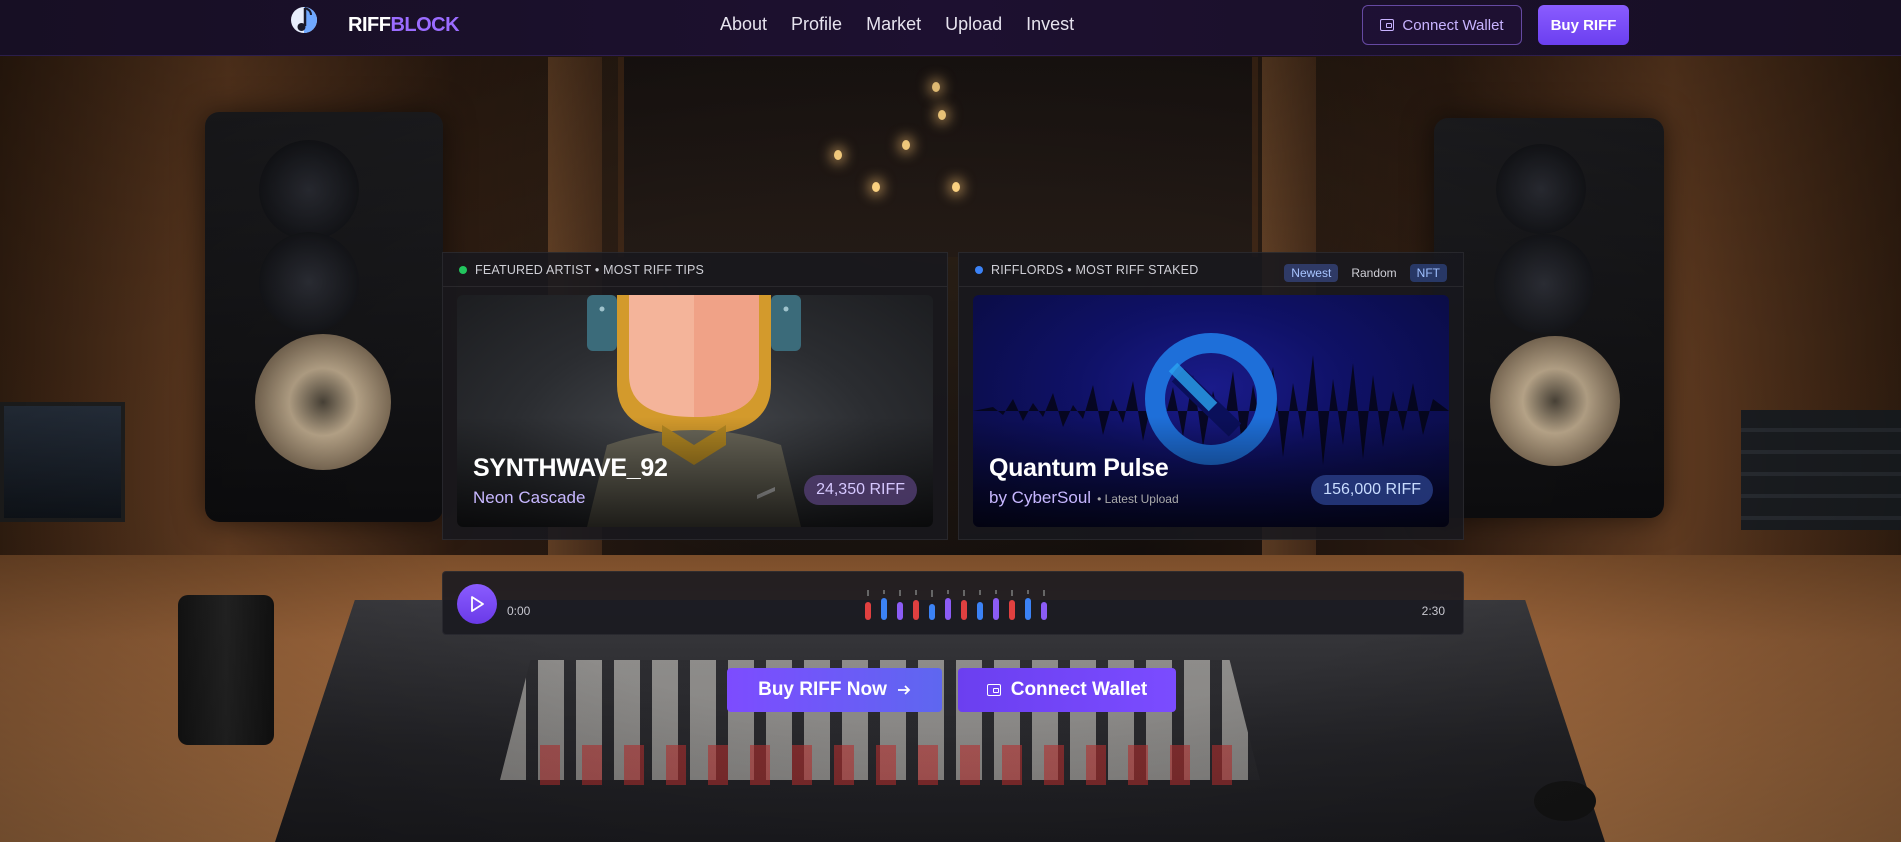 The height and width of the screenshot is (842, 1901). I want to click on rifflords-filters: Newest Random NFT, so click(1365, 273).